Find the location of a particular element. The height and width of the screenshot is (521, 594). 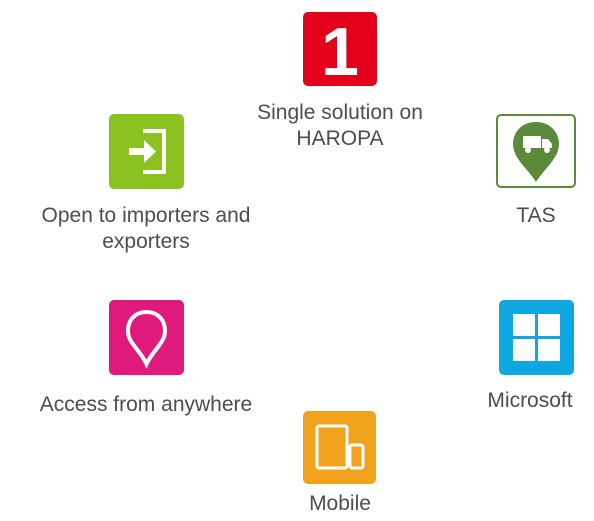

mobile-line1: Mobile is located at coordinates (340, 503).